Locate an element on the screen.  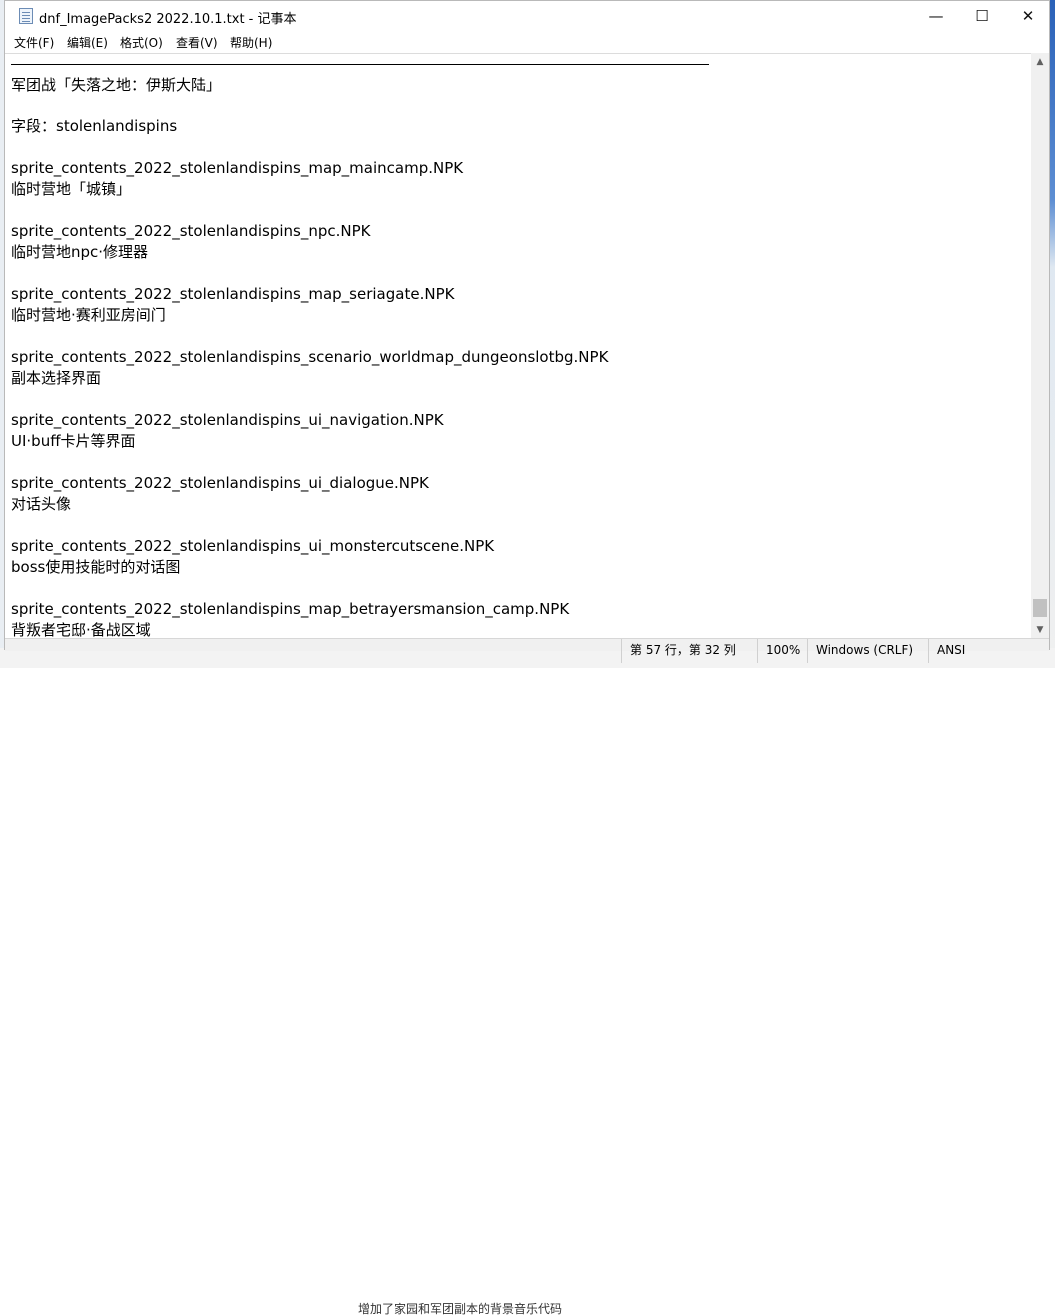
menu-view: 查看(V) is located at coordinates (197, 42).